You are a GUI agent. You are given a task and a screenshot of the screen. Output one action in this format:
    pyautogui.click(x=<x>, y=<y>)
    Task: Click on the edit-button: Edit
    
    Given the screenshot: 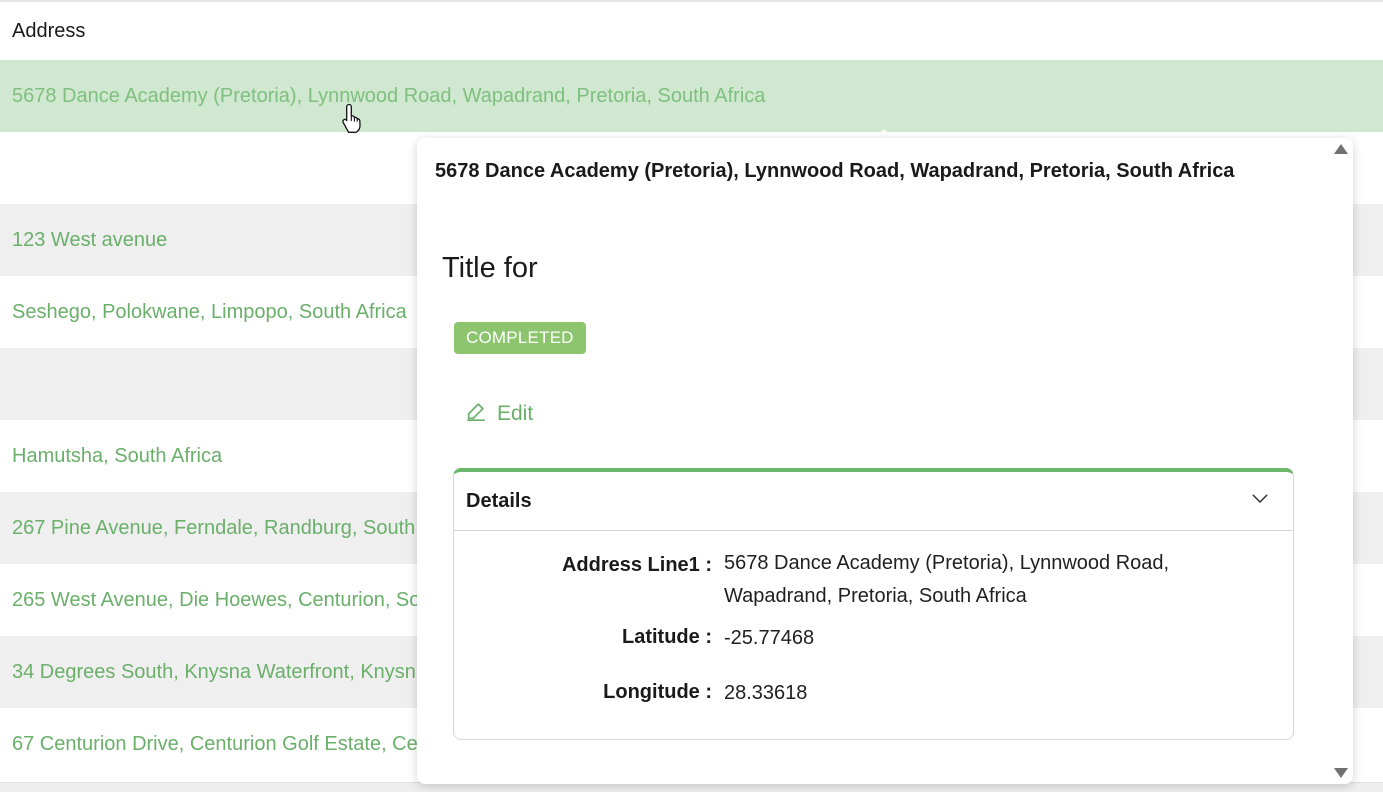 What is the action you would take?
    pyautogui.click(x=499, y=414)
    